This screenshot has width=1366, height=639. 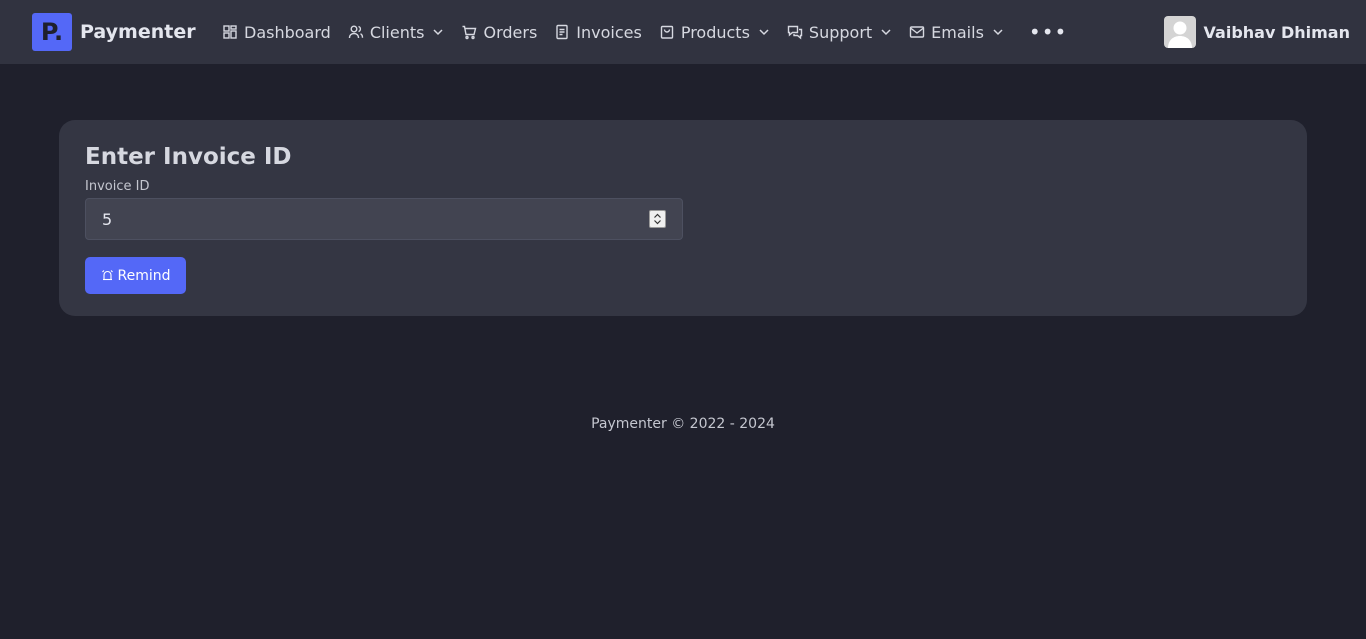 I want to click on page-title: Enter Invoice ID, so click(x=188, y=157).